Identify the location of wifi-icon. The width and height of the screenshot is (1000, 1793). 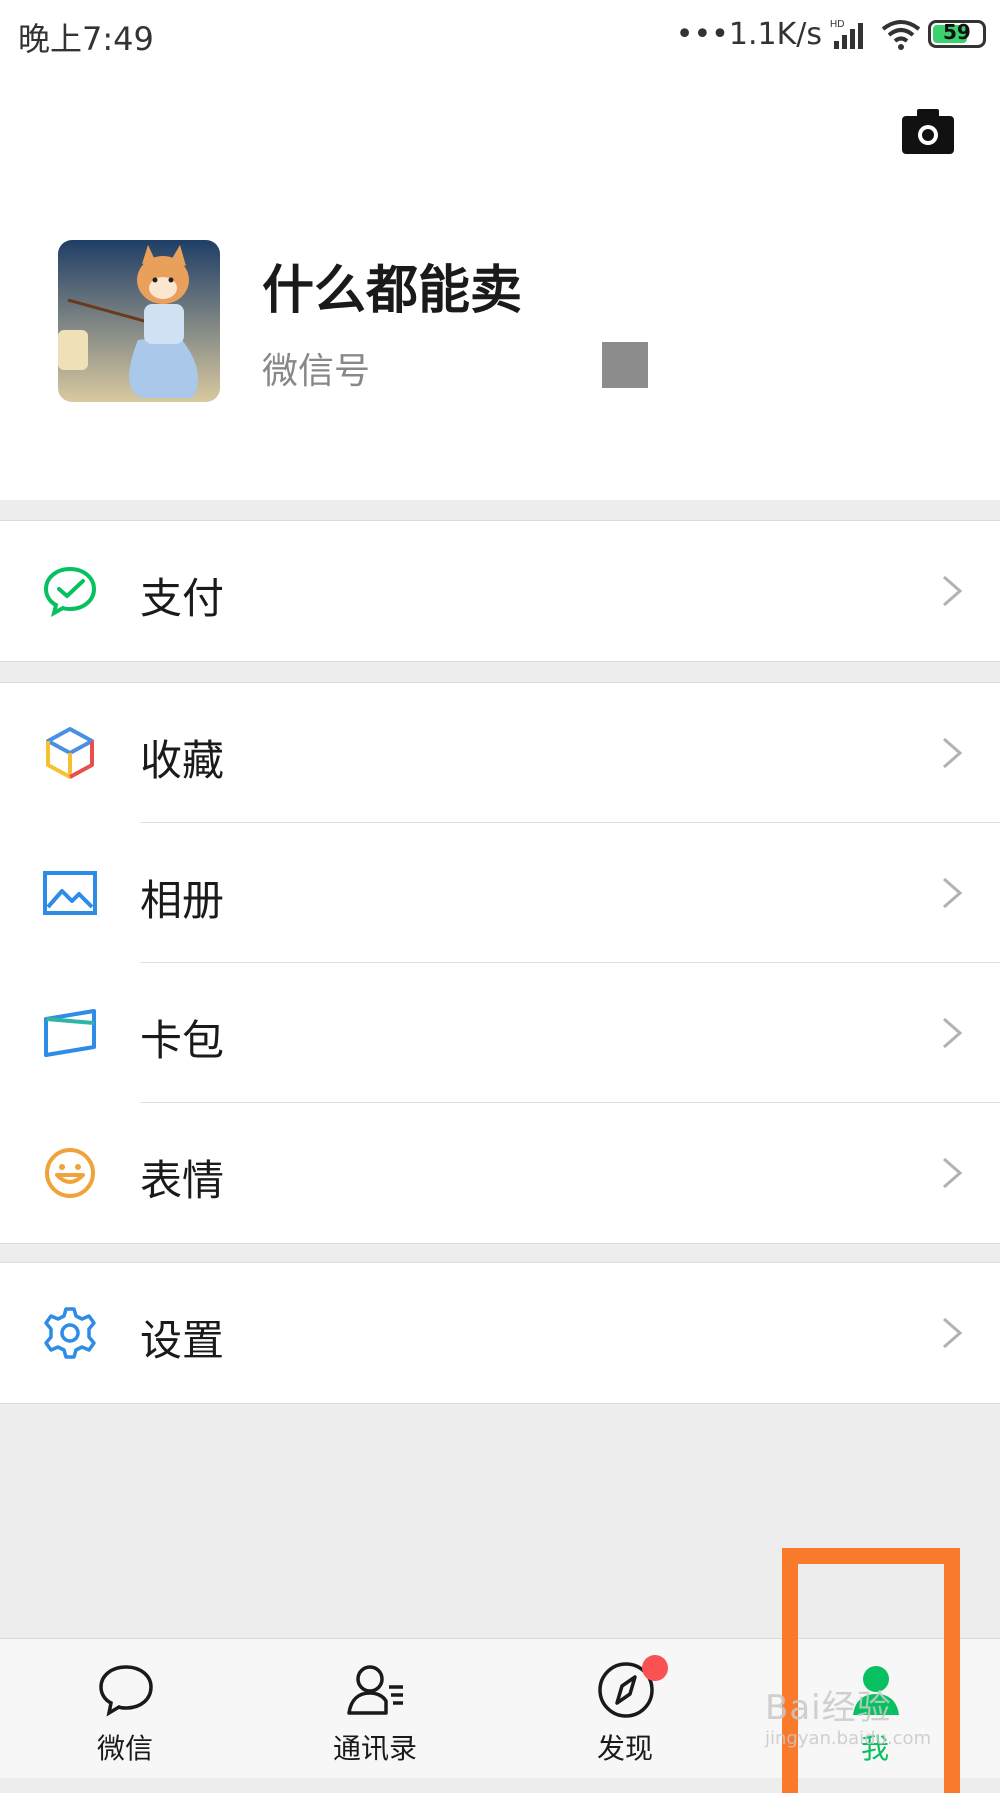
(901, 35).